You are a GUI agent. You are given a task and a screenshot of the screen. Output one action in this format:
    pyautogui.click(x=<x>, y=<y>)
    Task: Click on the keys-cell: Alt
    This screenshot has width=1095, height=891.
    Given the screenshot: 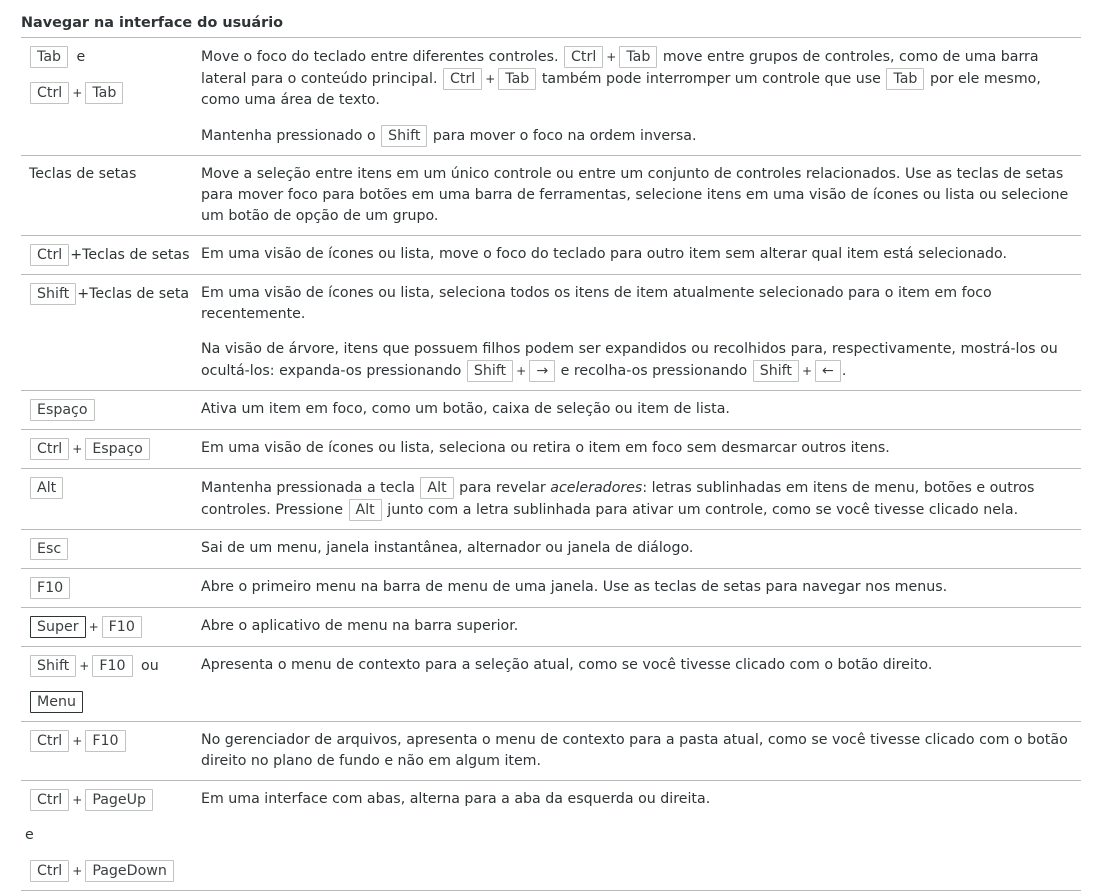 What is the action you would take?
    pyautogui.click(x=111, y=499)
    